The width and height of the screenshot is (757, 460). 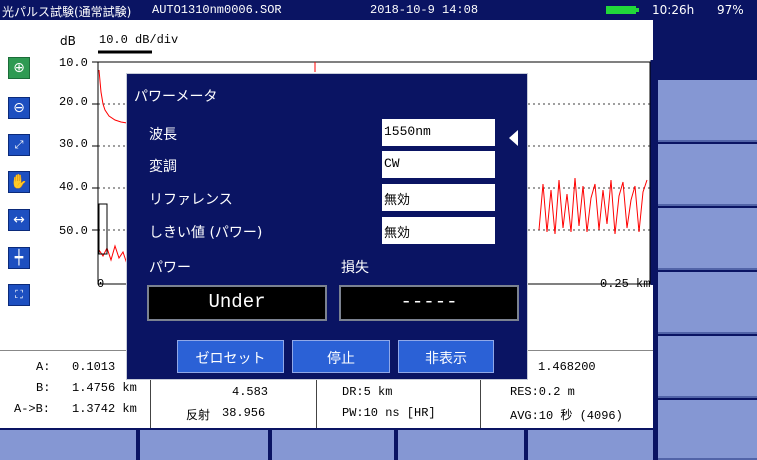 I want to click on horizontal-marker-icon: ↔, so click(x=19, y=220).